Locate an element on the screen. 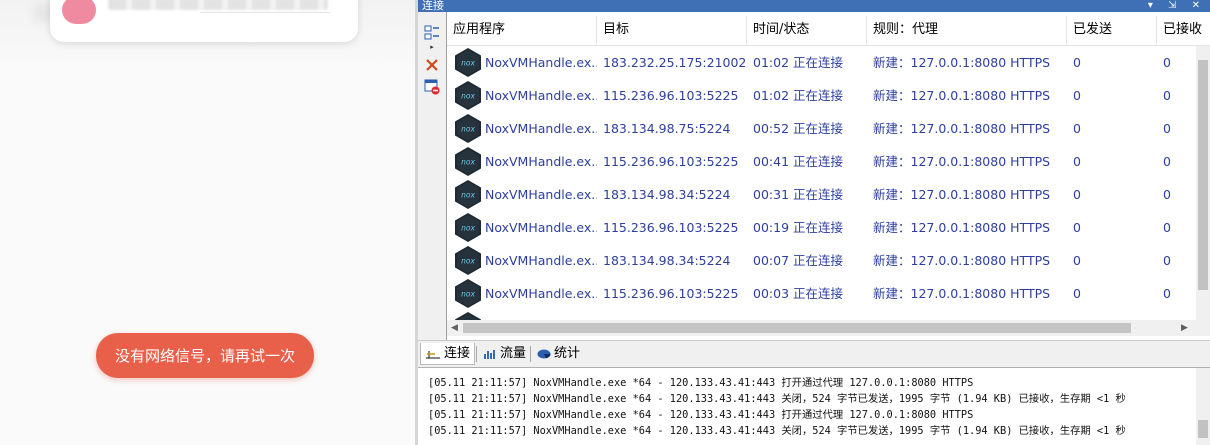  table-header: 应用程序 目标 时间/状态 规则：代理 已发送 已接收 is located at coordinates (828, 31).